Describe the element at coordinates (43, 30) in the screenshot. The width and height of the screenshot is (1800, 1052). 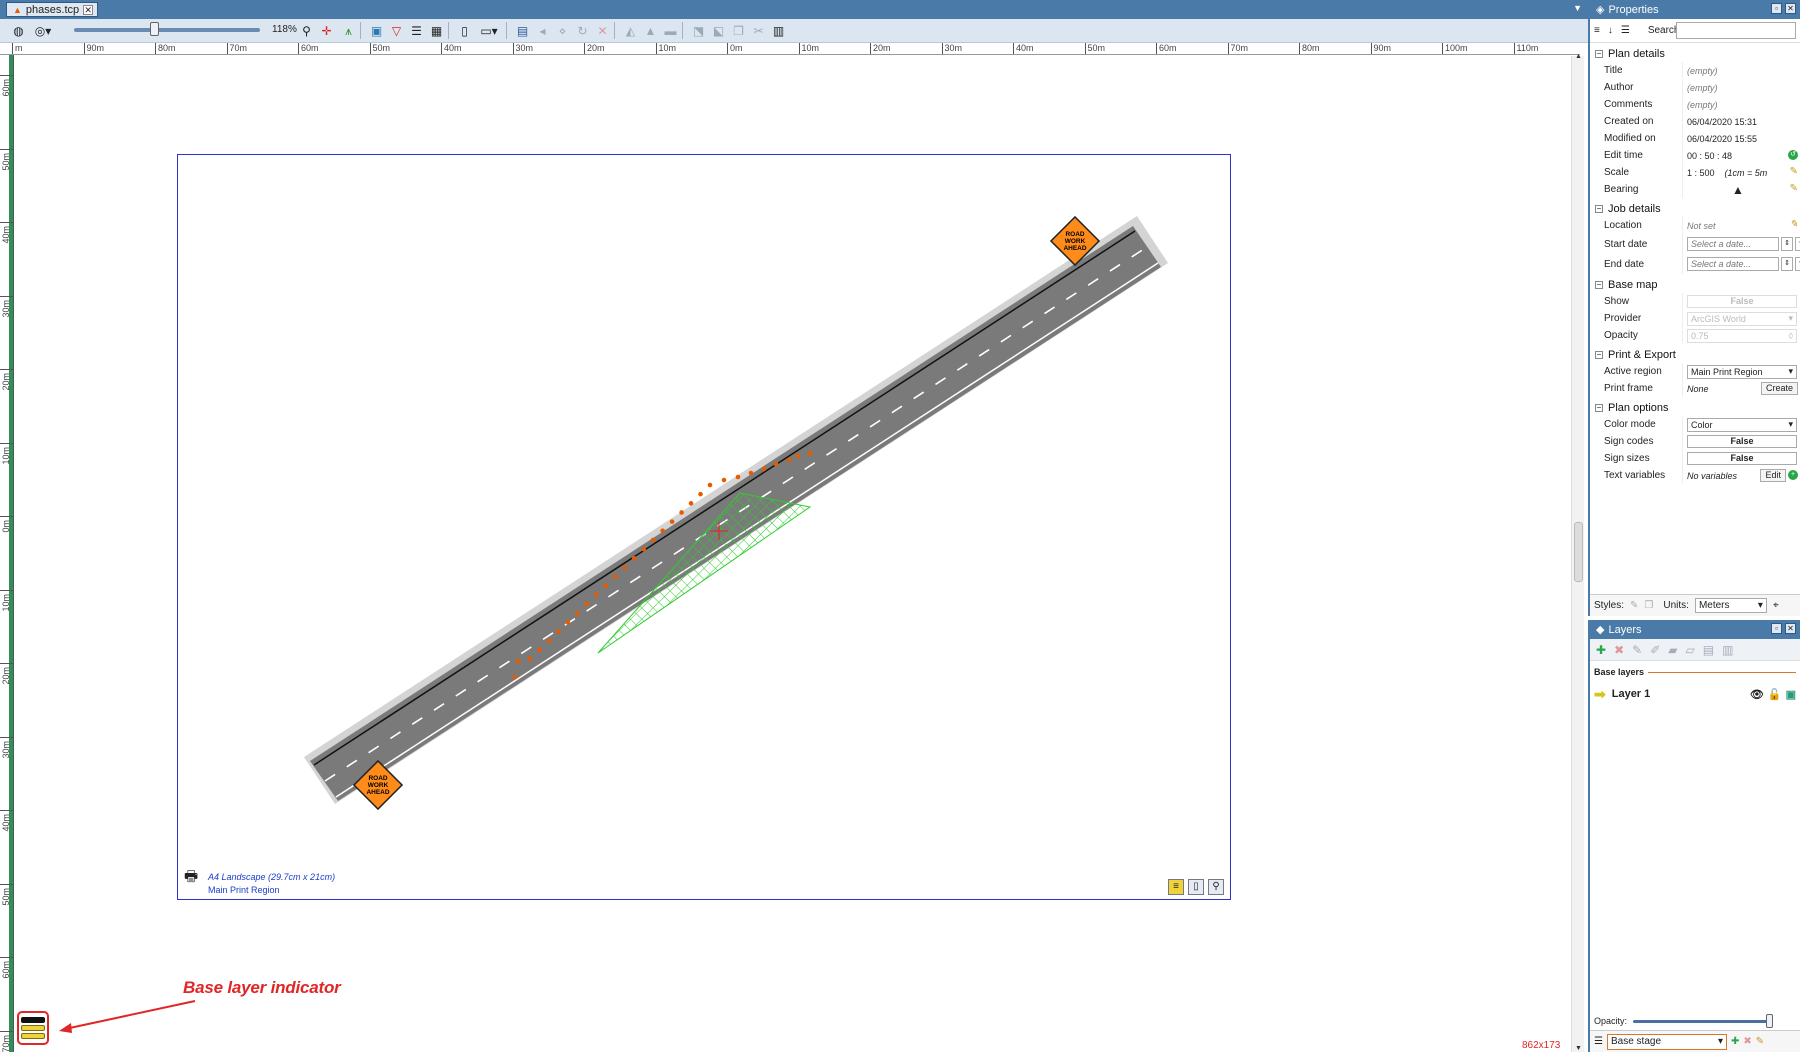
I see `view-mode-dropdown-icon: ◎▾` at that location.